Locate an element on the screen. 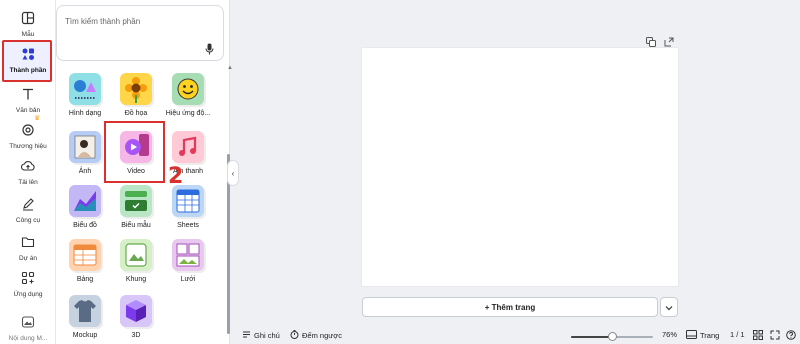 The height and width of the screenshot is (344, 800). add-page-options-button is located at coordinates (669, 307).